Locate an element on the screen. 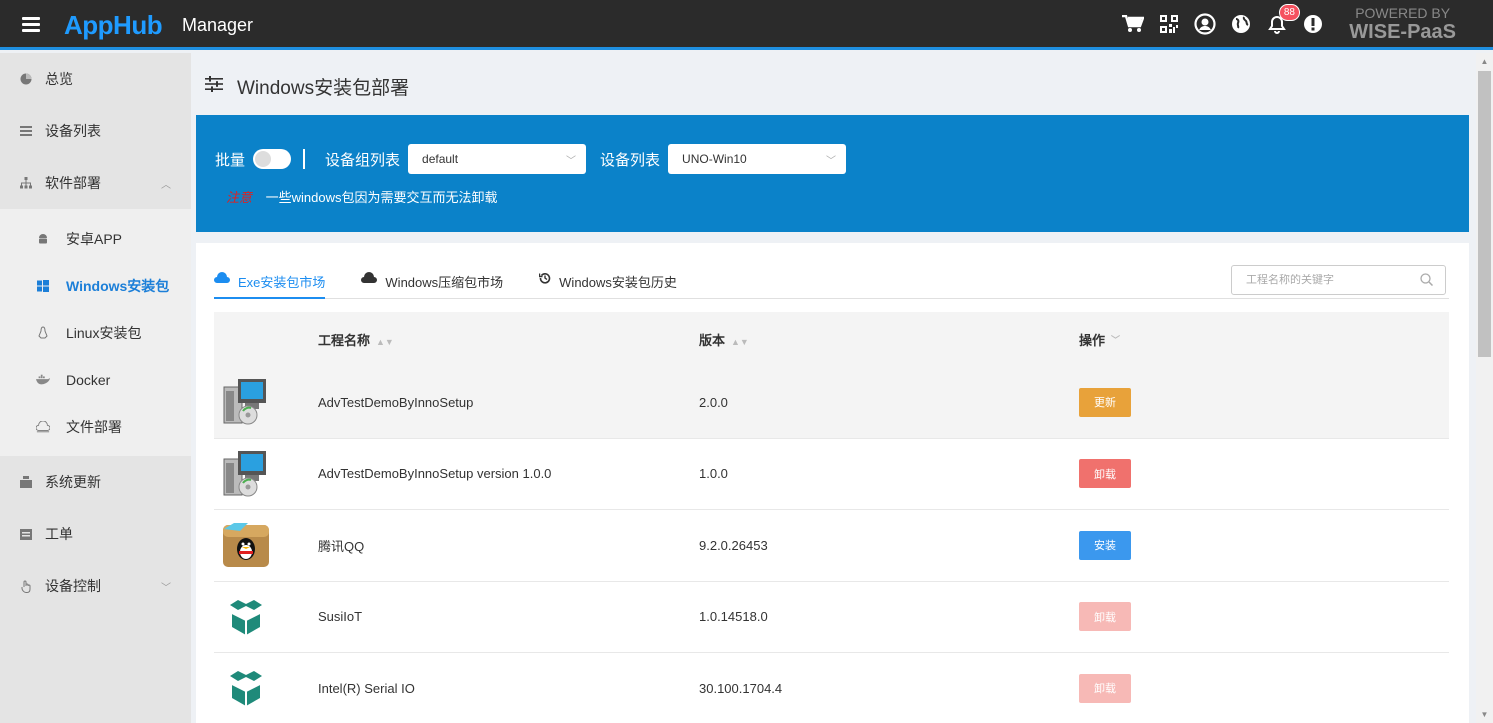 This screenshot has height=723, width=1493. sidebar-item-label: 设备列表 is located at coordinates (73, 131).